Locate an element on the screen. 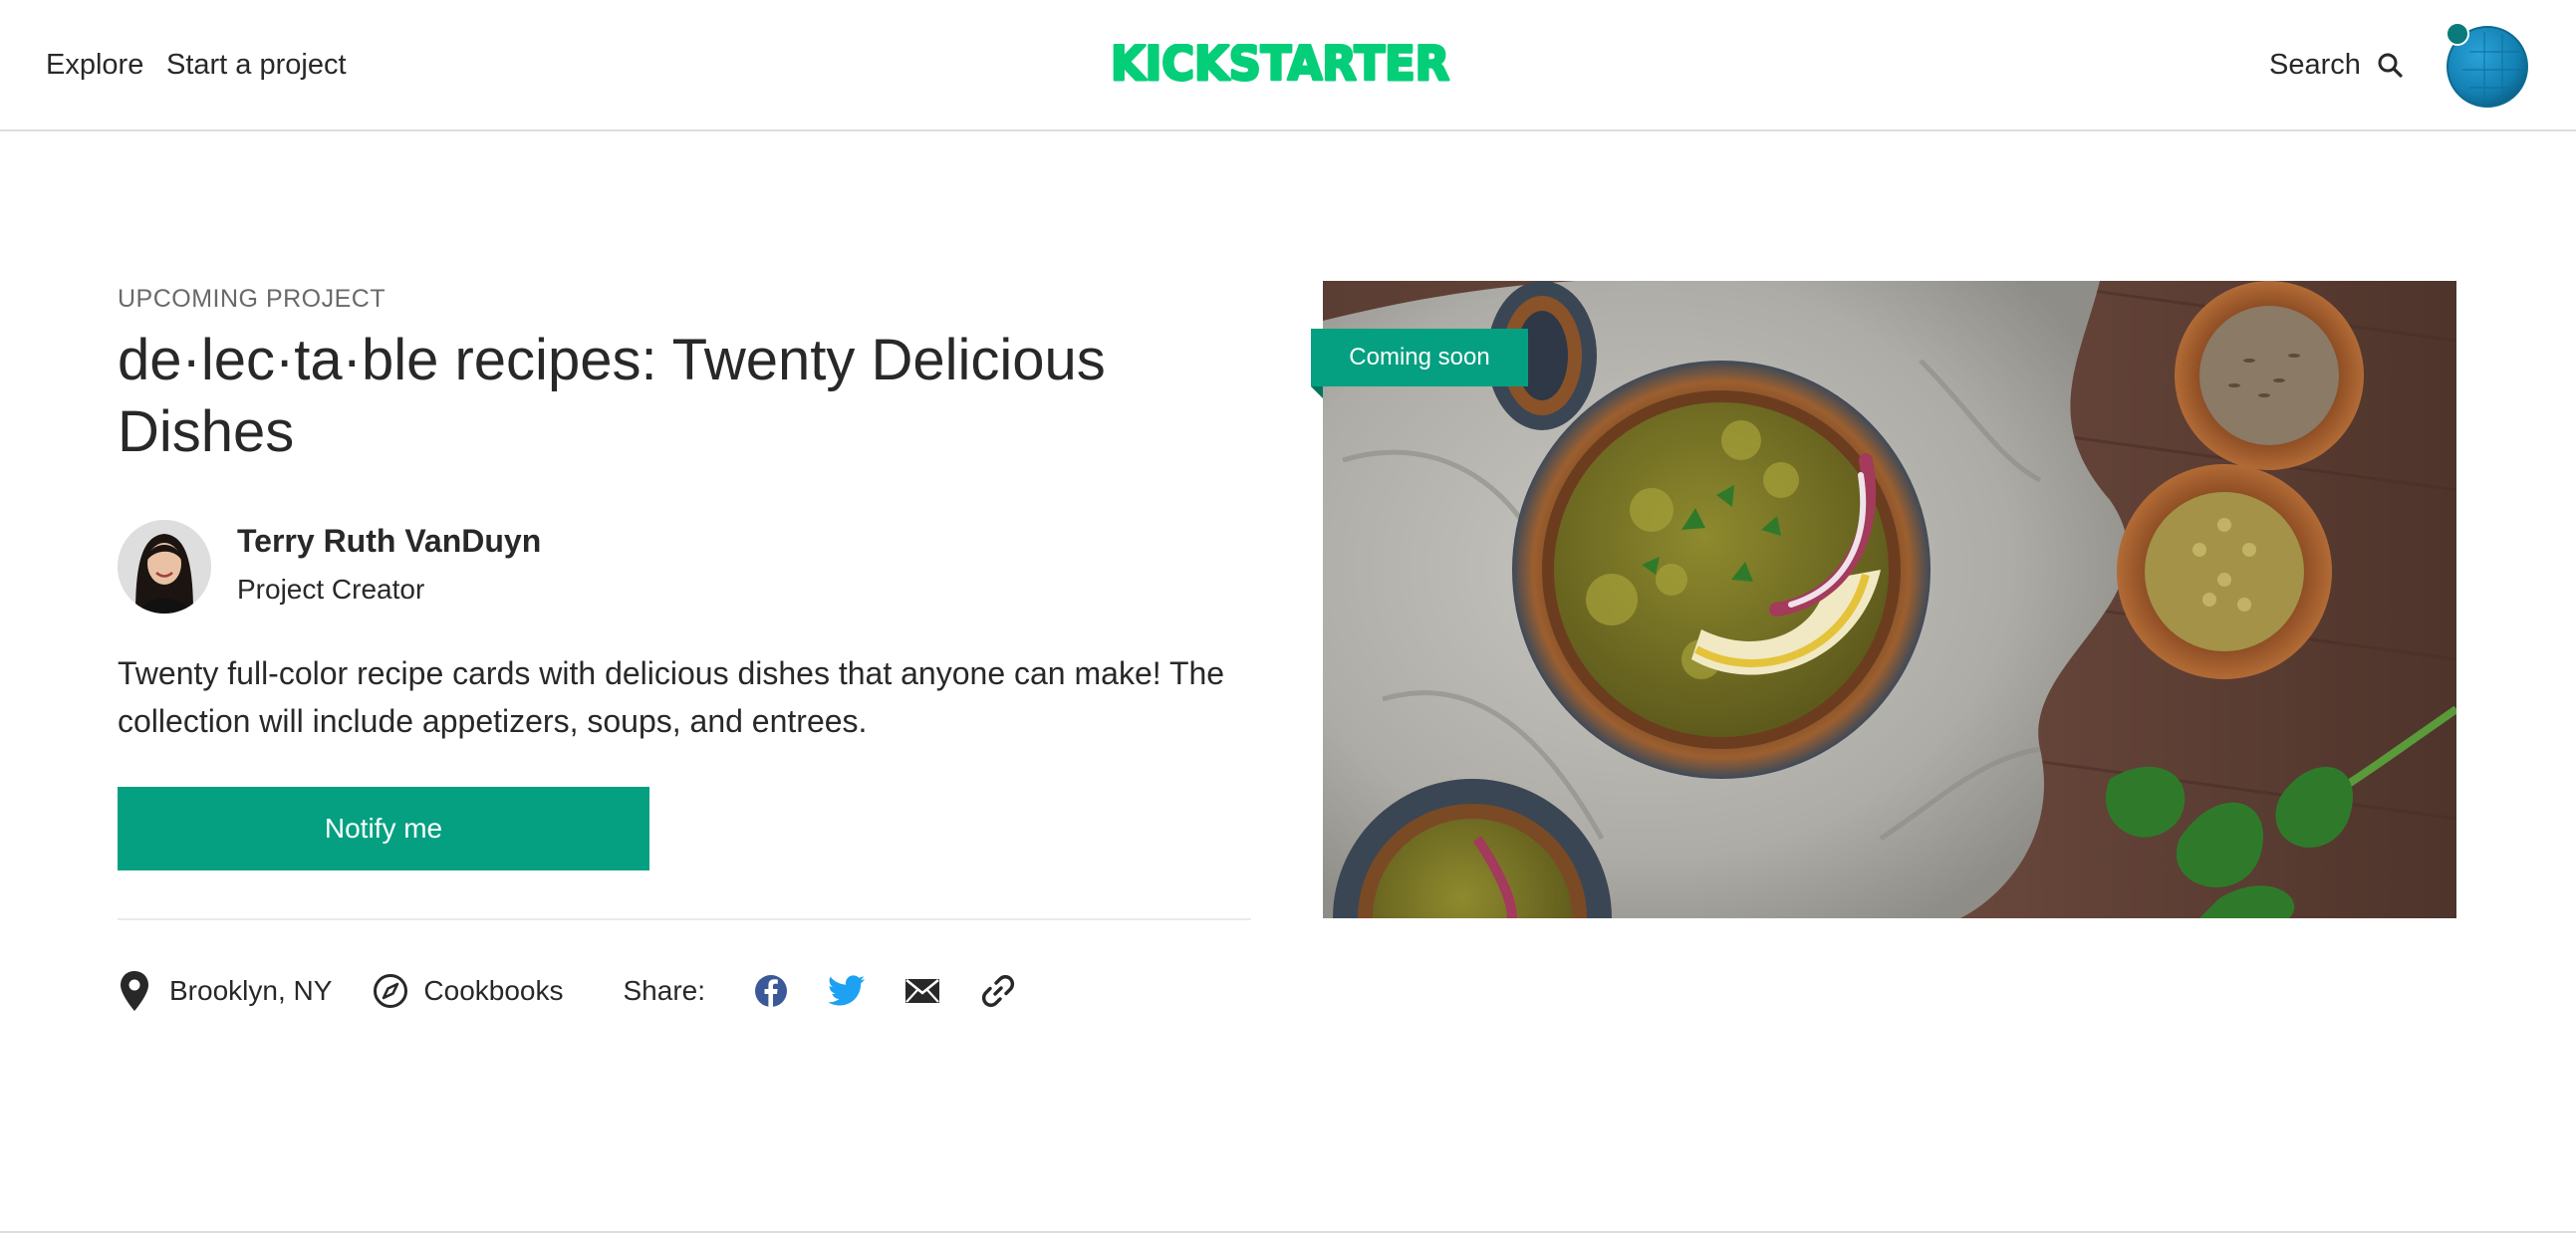  coming-soon-badge: Coming soon is located at coordinates (1419, 357).